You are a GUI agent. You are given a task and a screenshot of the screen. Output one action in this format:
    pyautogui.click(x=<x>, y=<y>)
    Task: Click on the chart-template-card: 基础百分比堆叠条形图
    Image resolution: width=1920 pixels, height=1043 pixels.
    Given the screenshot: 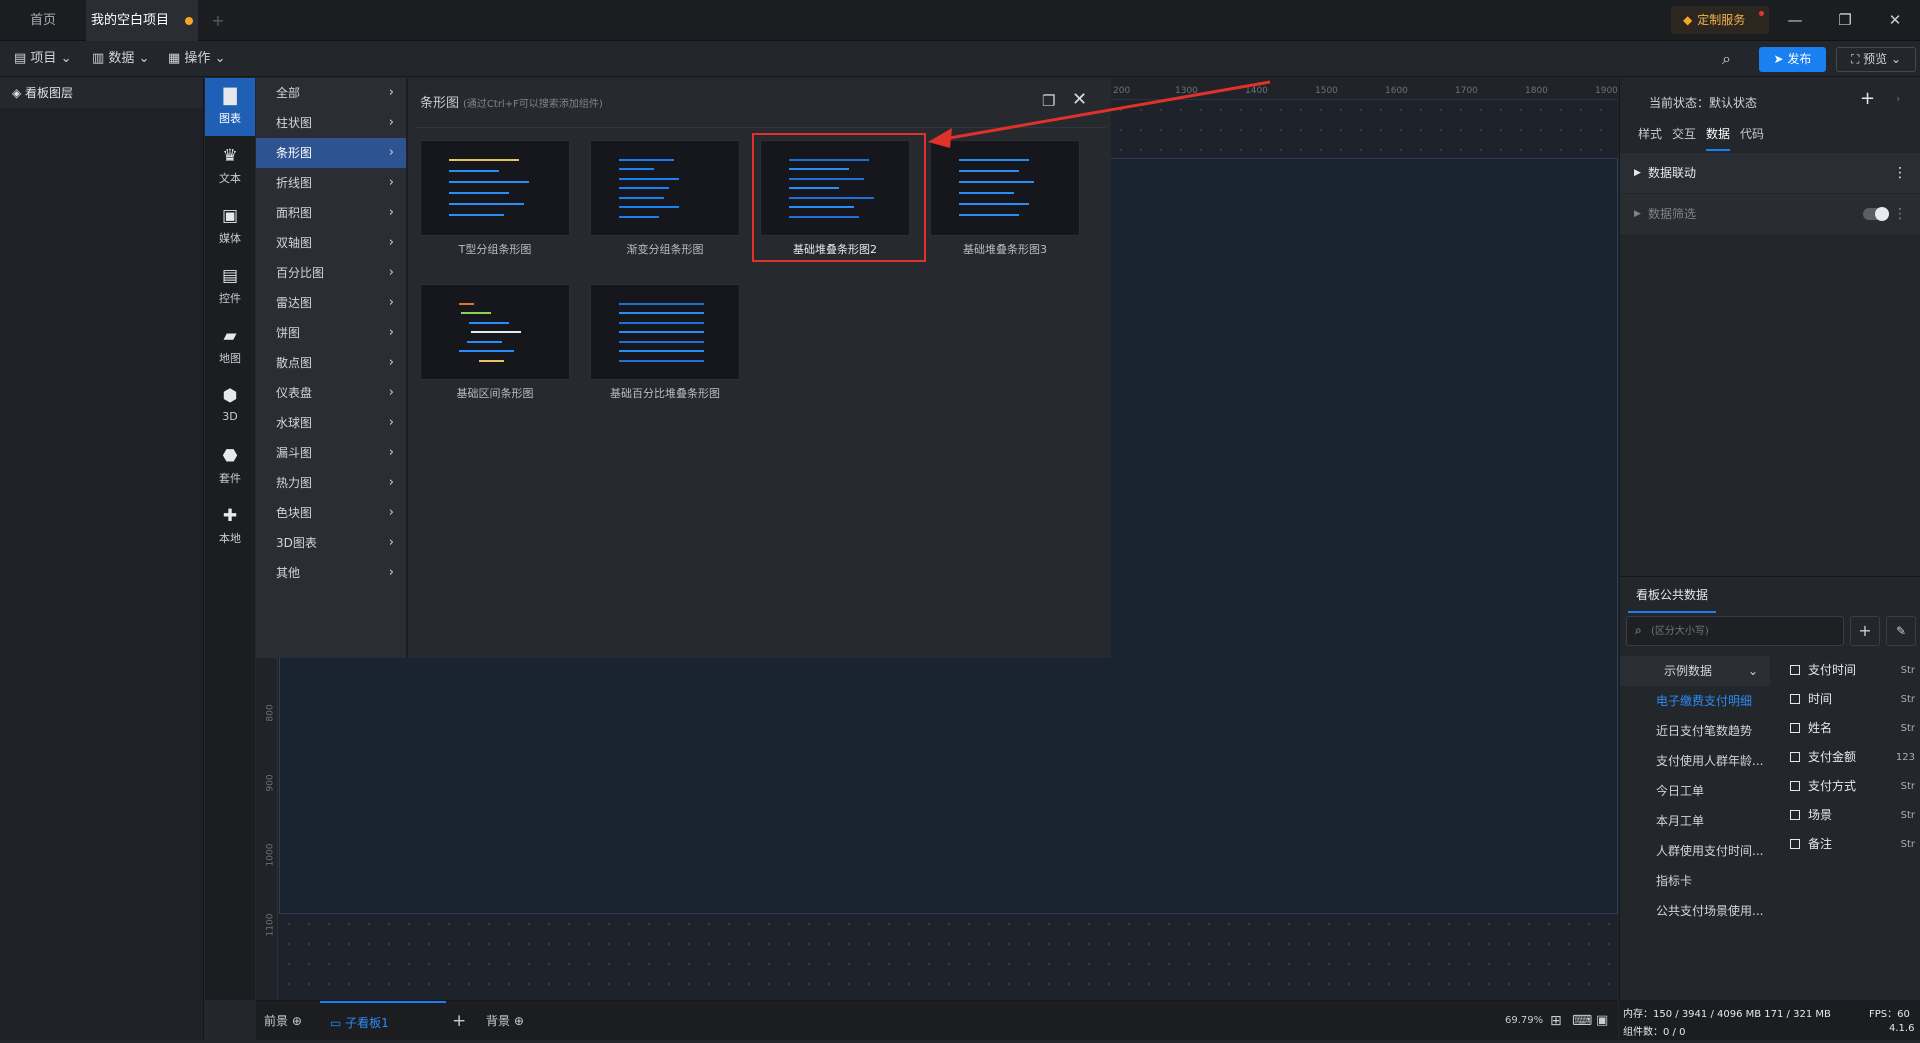 What is the action you would take?
    pyautogui.click(x=665, y=344)
    